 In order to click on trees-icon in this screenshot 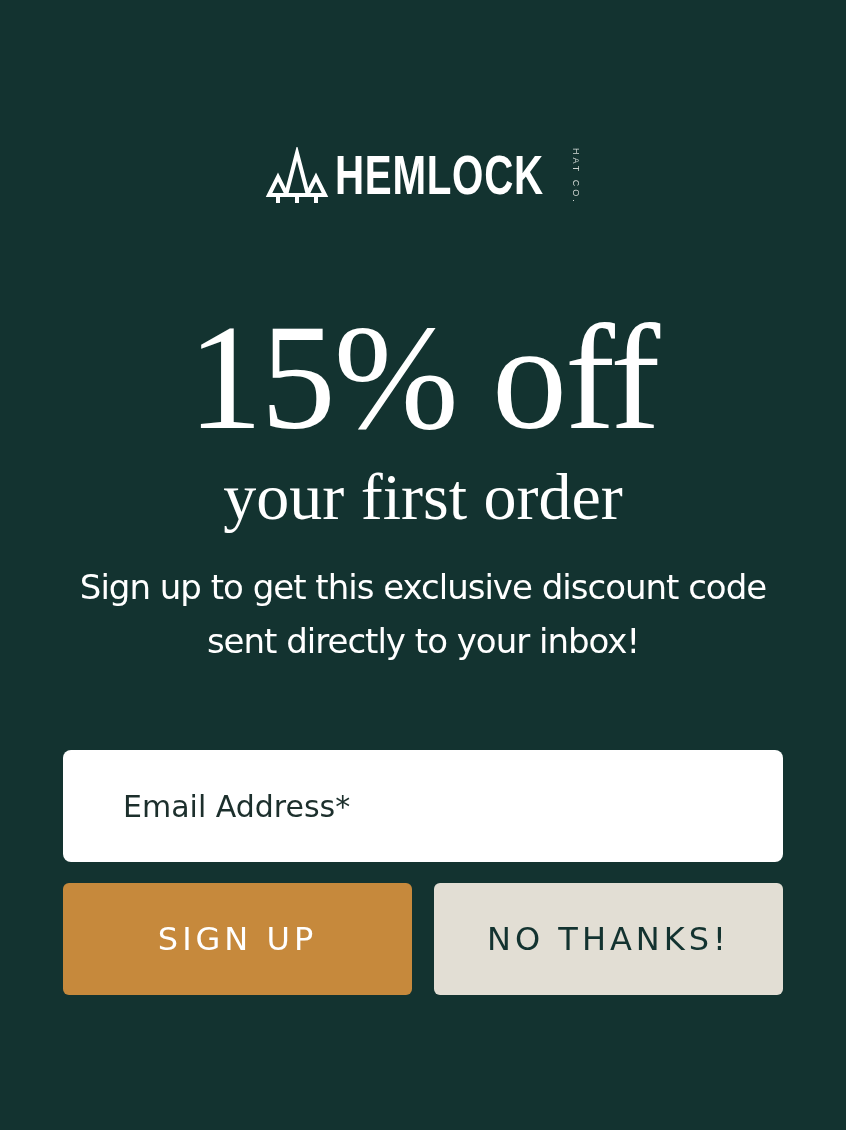, I will do `click(296, 175)`.